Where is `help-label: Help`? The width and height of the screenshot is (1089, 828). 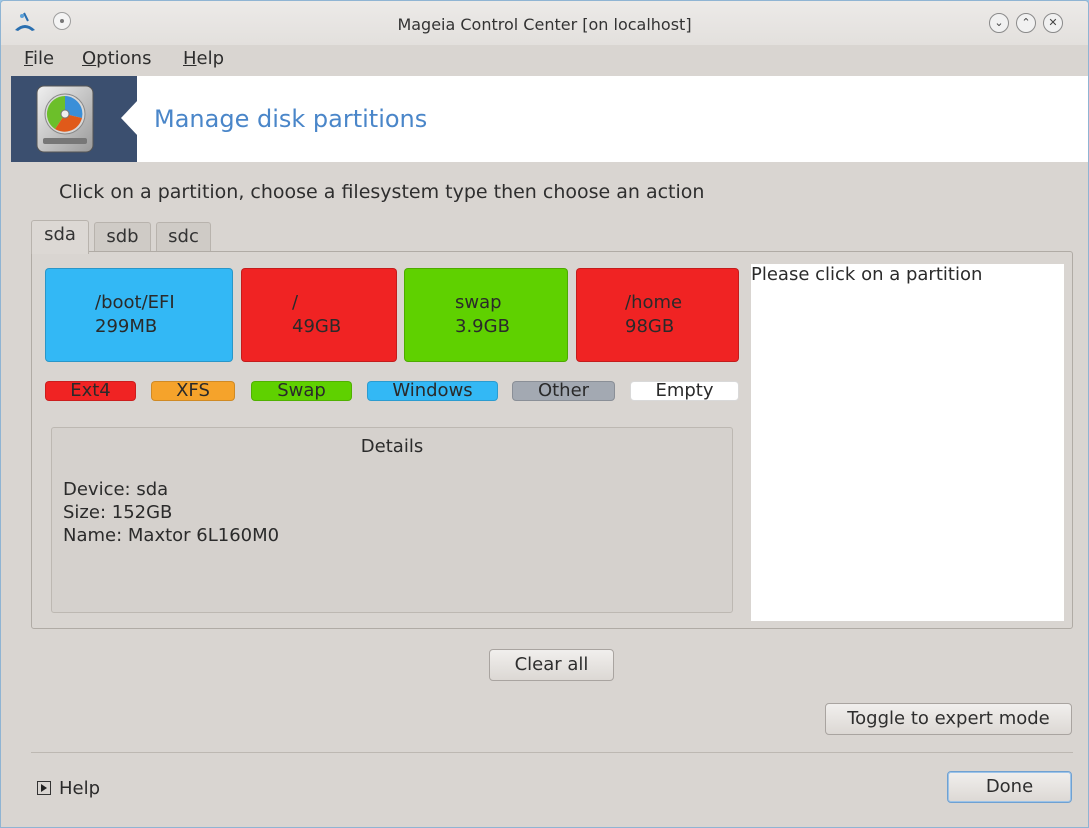
help-label: Help is located at coordinates (80, 788).